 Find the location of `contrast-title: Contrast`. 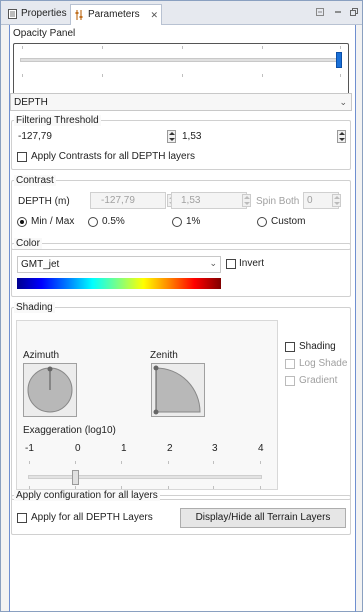

contrast-title: Contrast is located at coordinates (35, 180).